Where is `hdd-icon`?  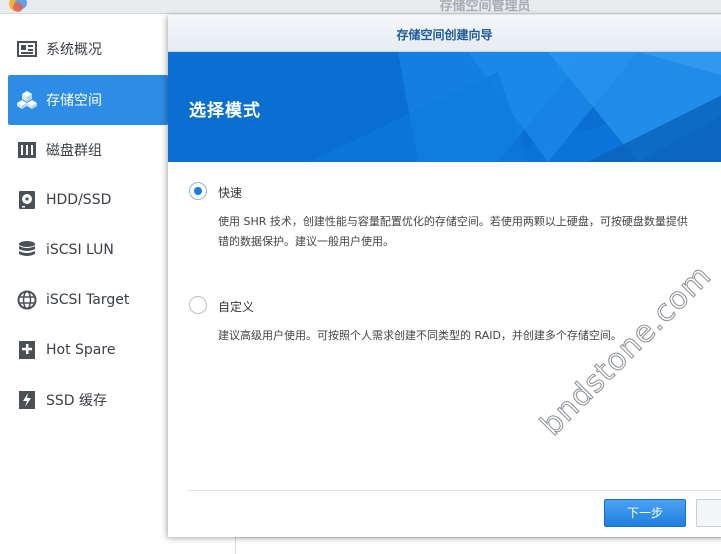 hdd-icon is located at coordinates (27, 200).